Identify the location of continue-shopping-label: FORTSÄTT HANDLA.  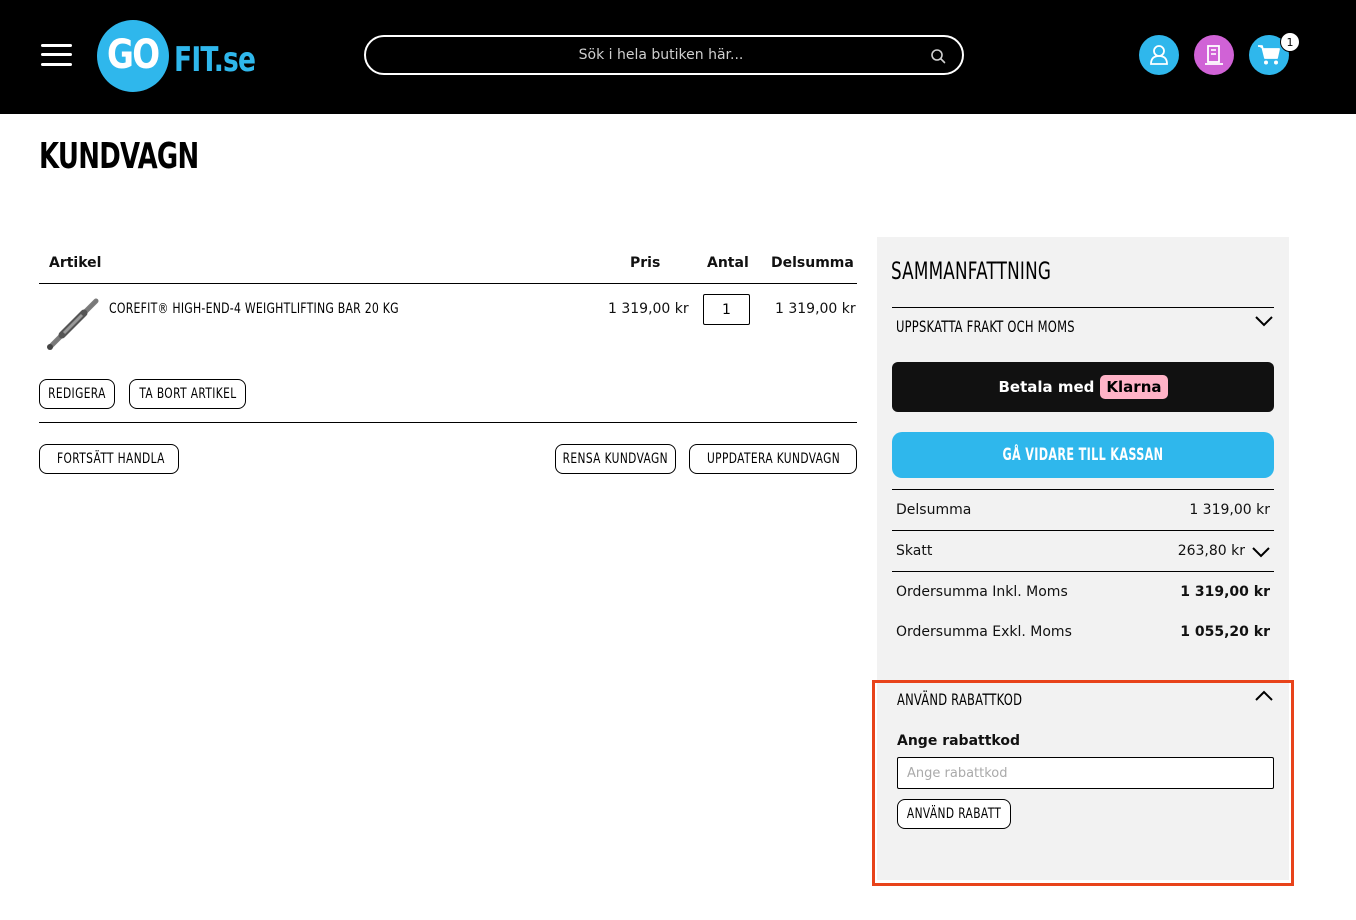
(111, 459).